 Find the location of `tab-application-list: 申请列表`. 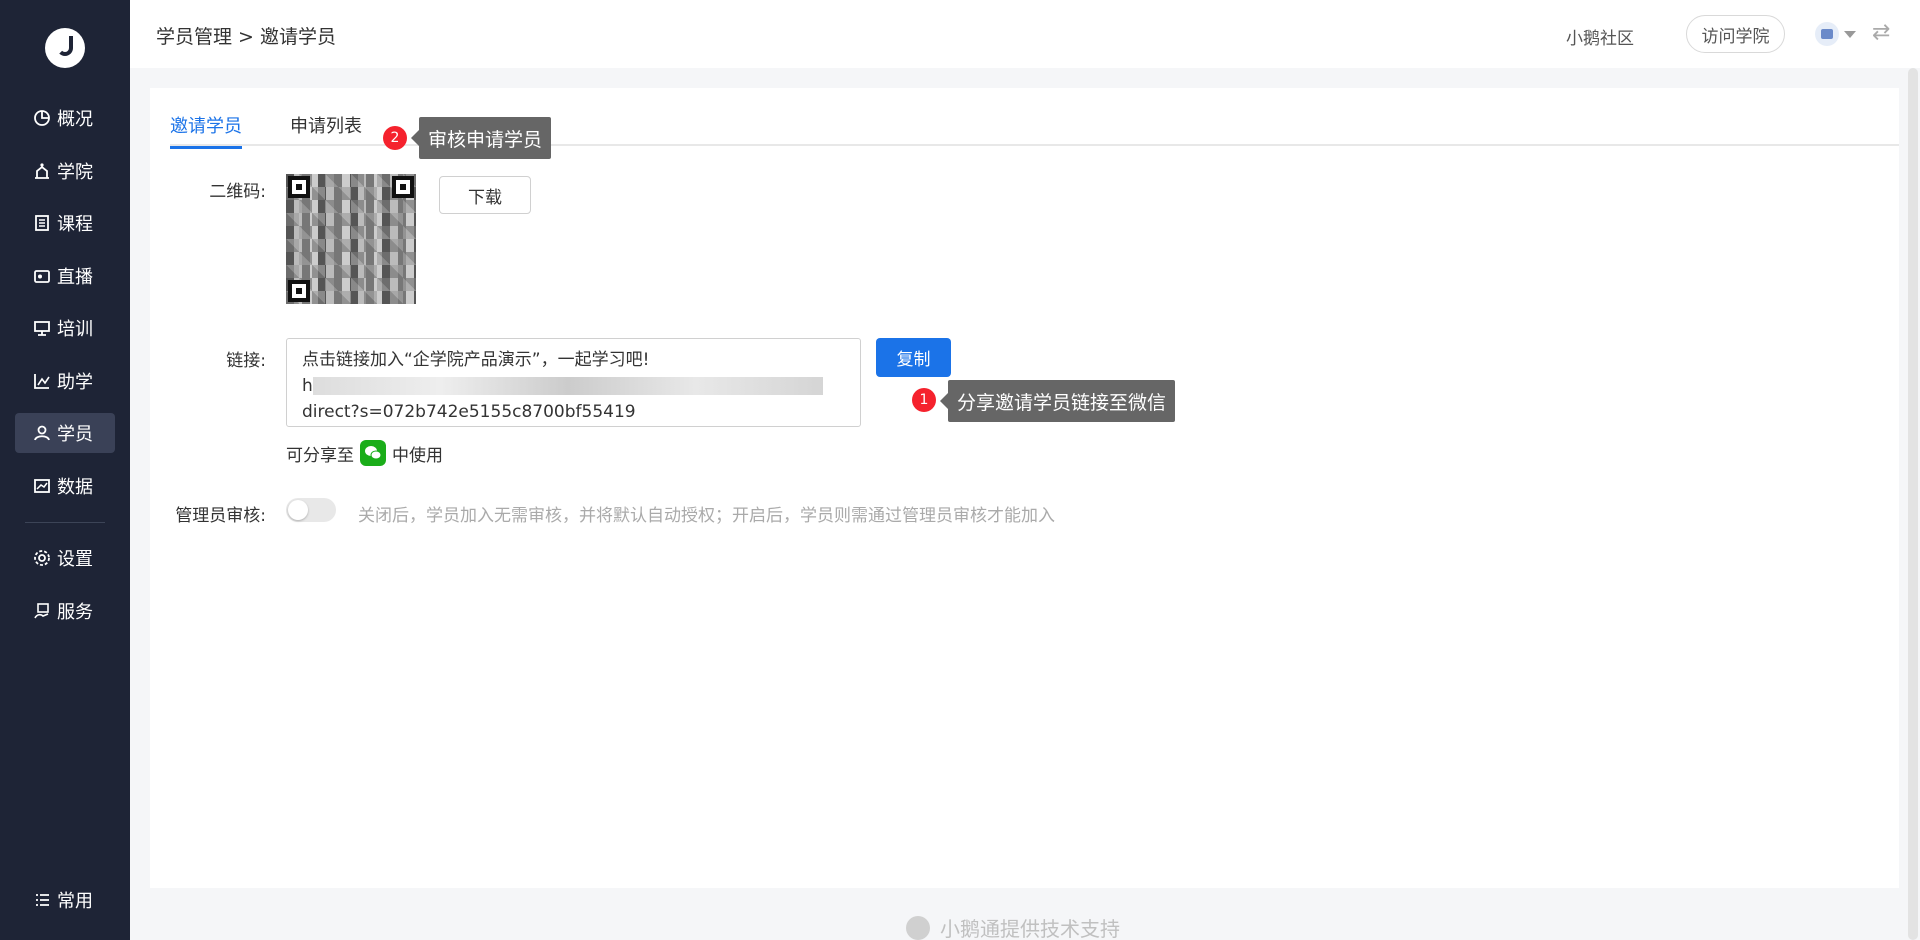

tab-application-list: 申请列表 is located at coordinates (326, 125).